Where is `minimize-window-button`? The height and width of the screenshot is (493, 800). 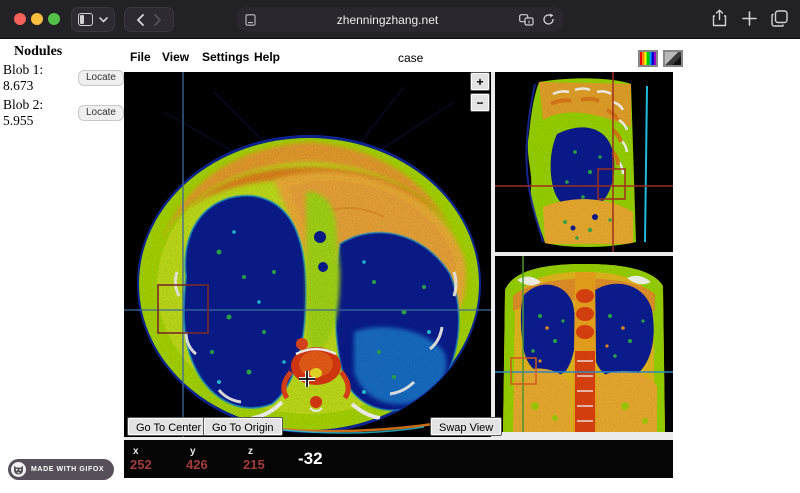 minimize-window-button is located at coordinates (37, 19).